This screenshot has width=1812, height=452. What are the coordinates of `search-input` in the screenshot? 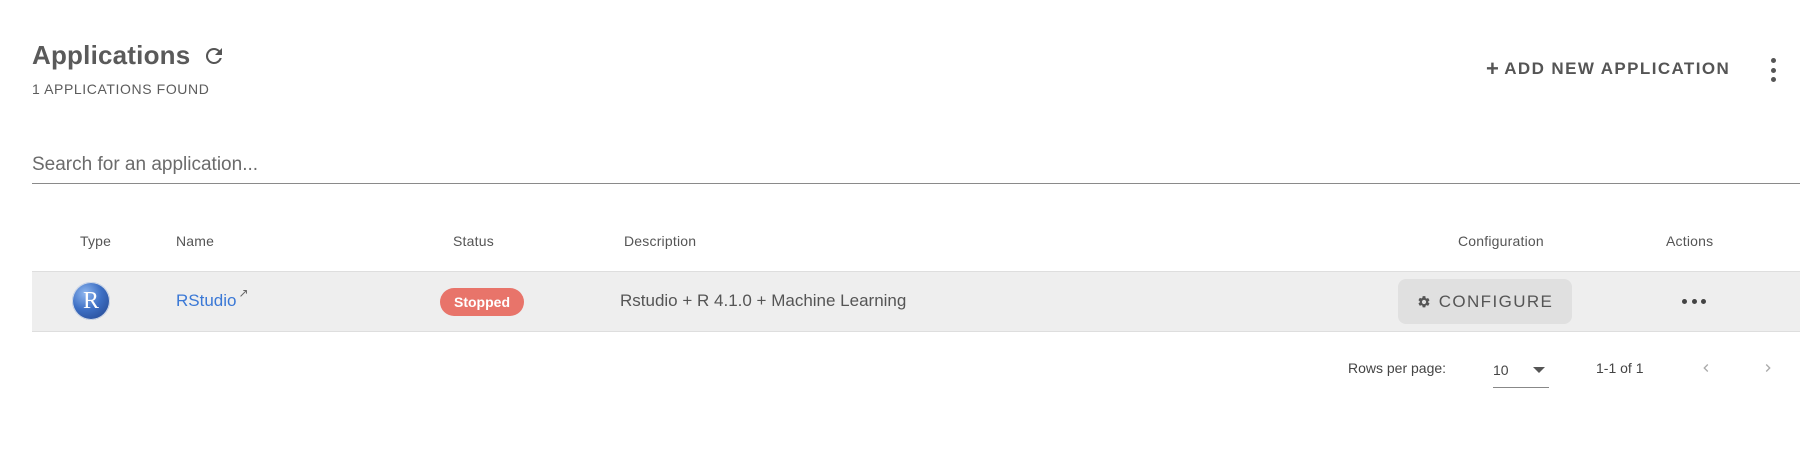 It's located at (916, 165).